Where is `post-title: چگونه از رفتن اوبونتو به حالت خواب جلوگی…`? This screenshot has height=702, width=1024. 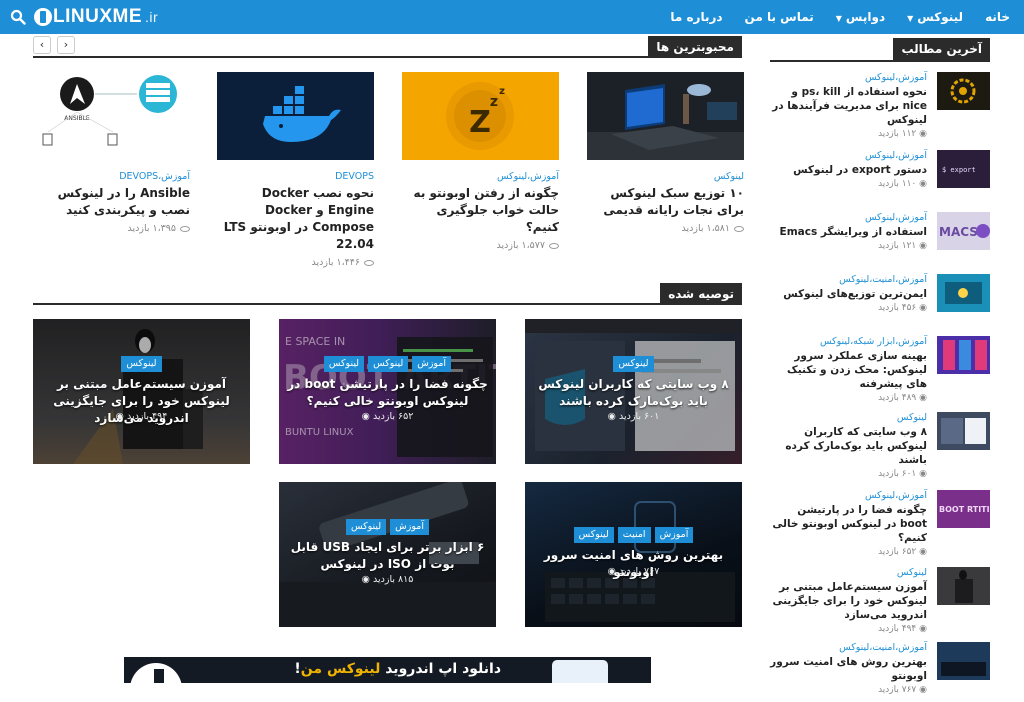 post-title: چگونه از رفتن اوبونتو به حالت خواب جلوگی… is located at coordinates (480, 210).